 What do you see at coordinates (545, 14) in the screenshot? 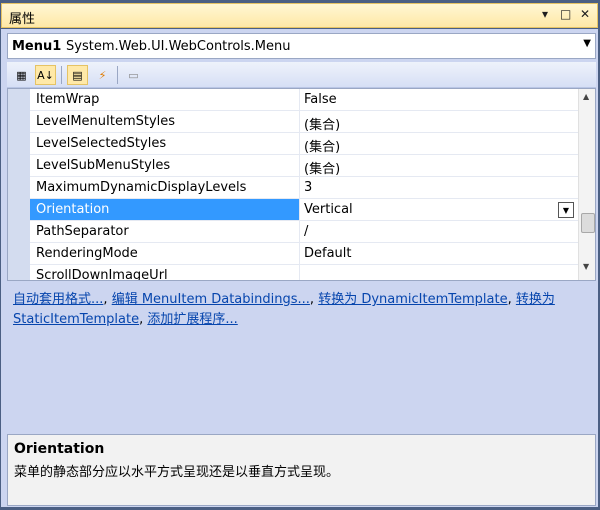
I see `window-menu-icon: ▾` at bounding box center [545, 14].